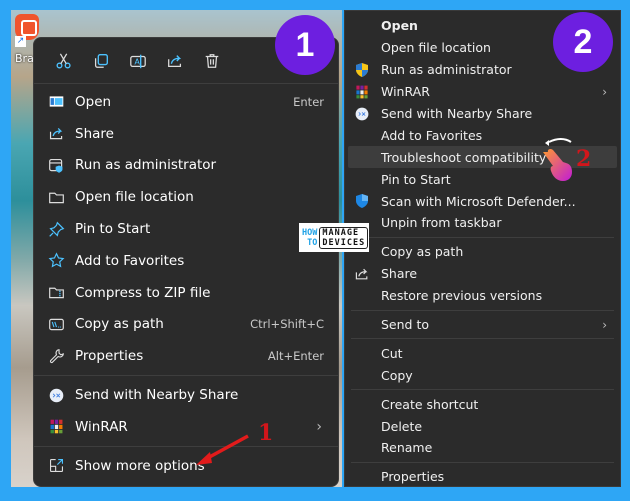 This screenshot has height=501, width=630. What do you see at coordinates (56, 260) in the screenshot?
I see `star-icon` at bounding box center [56, 260].